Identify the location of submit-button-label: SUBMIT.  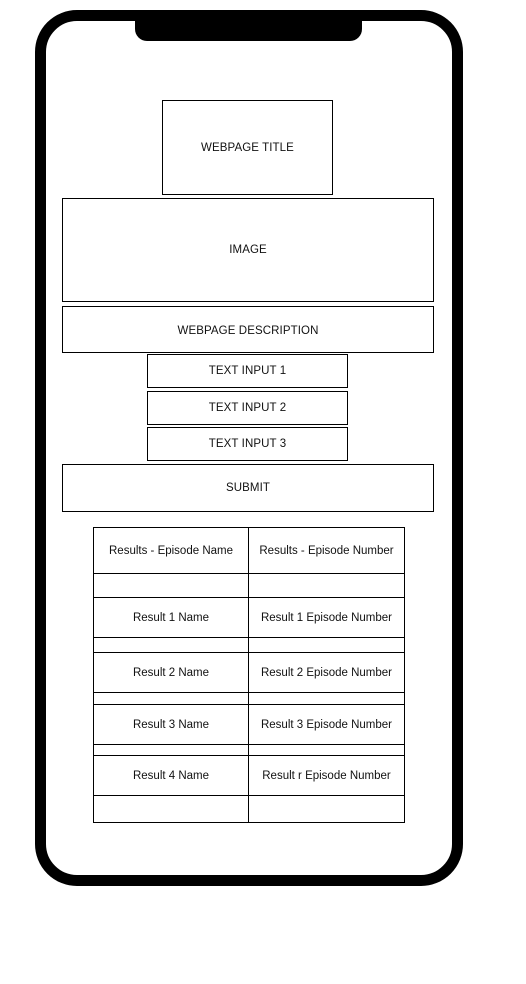
(248, 488).